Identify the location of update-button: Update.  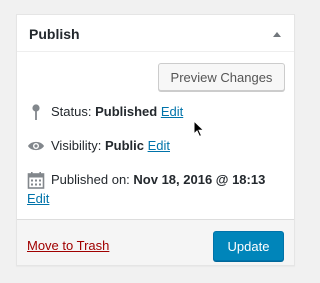
(248, 246).